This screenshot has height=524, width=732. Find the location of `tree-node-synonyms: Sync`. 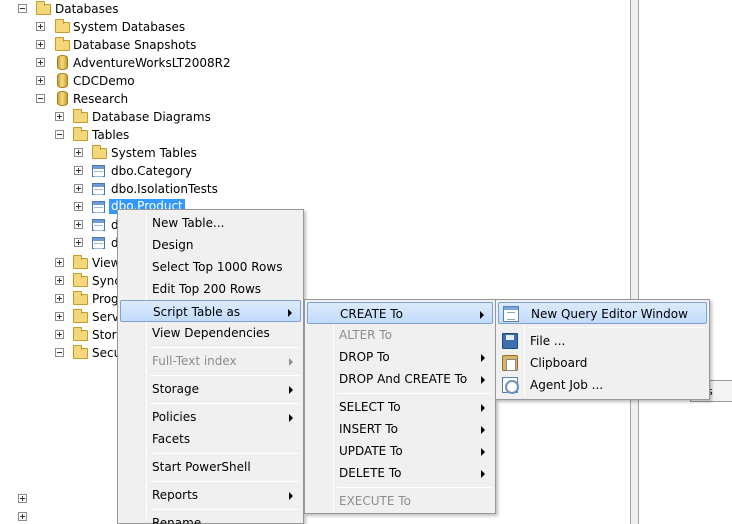

tree-node-synonyms: Sync is located at coordinates (60, 281).